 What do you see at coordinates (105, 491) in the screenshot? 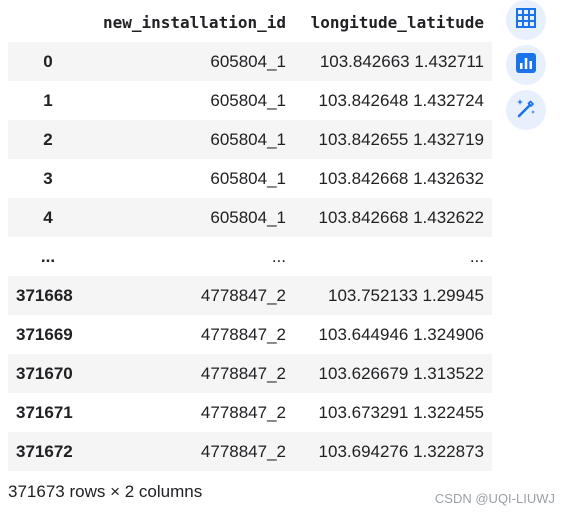
I see `dataframe-shape: 371673 rows × 2 columns` at bounding box center [105, 491].